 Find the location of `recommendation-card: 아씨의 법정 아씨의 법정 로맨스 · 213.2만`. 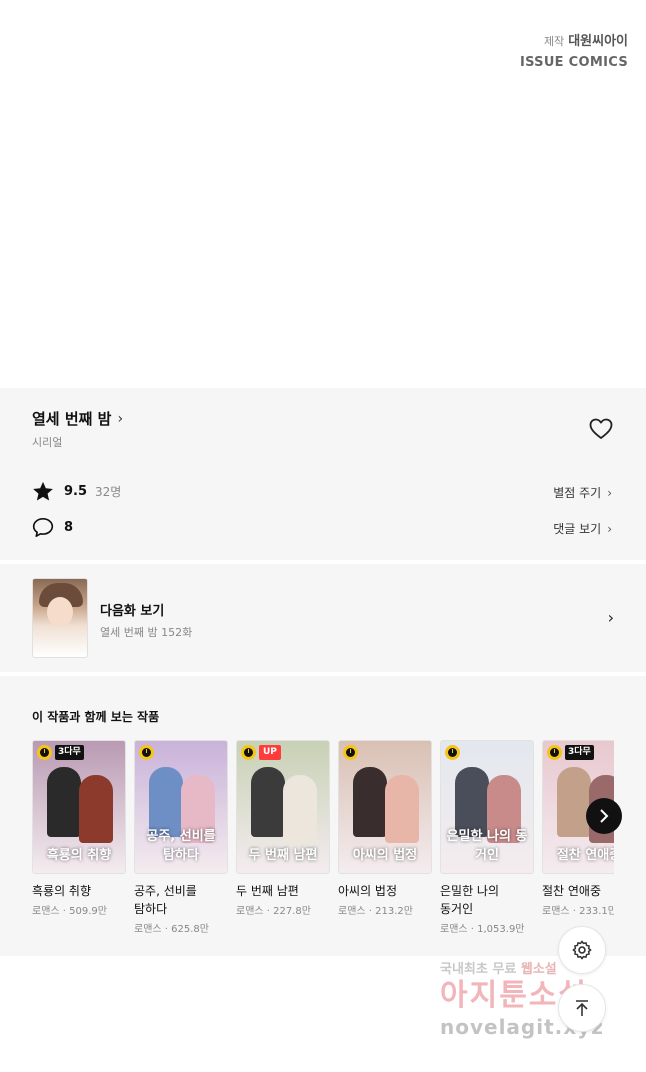

recommendation-card: 아씨의 법정 아씨의 법정 로맨스 · 213.2만 is located at coordinates (385, 828).